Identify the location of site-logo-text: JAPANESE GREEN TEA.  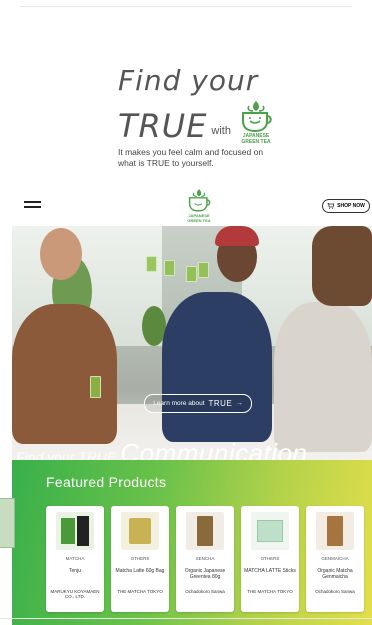
(199, 218).